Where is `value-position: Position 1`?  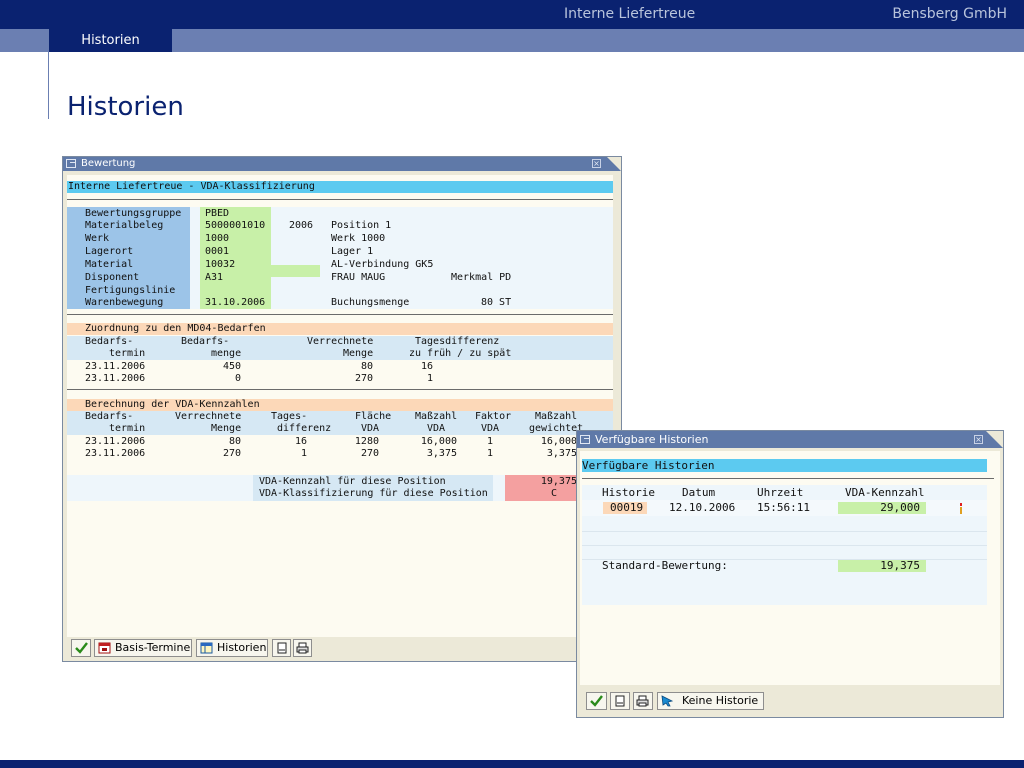 value-position: Position 1 is located at coordinates (361, 225).